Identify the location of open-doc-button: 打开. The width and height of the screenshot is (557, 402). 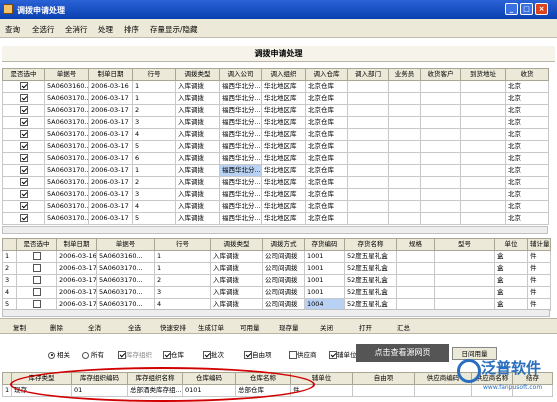
(365, 327).